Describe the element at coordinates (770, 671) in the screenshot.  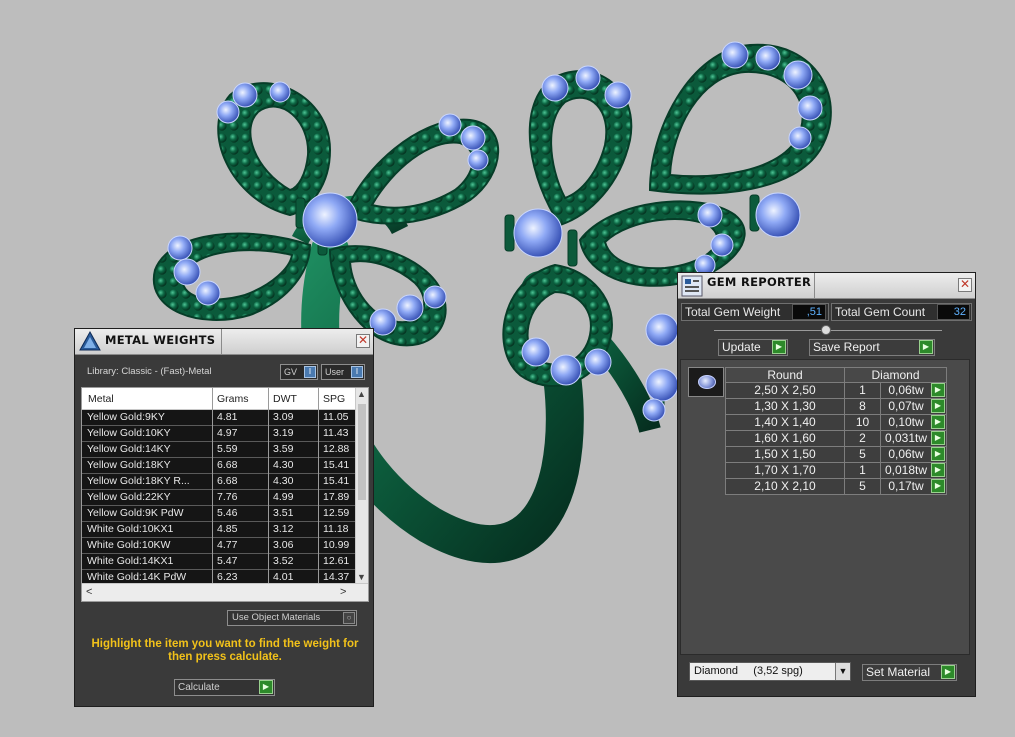
I see `material-select: Diamond (3,52 spg) ▼` at that location.